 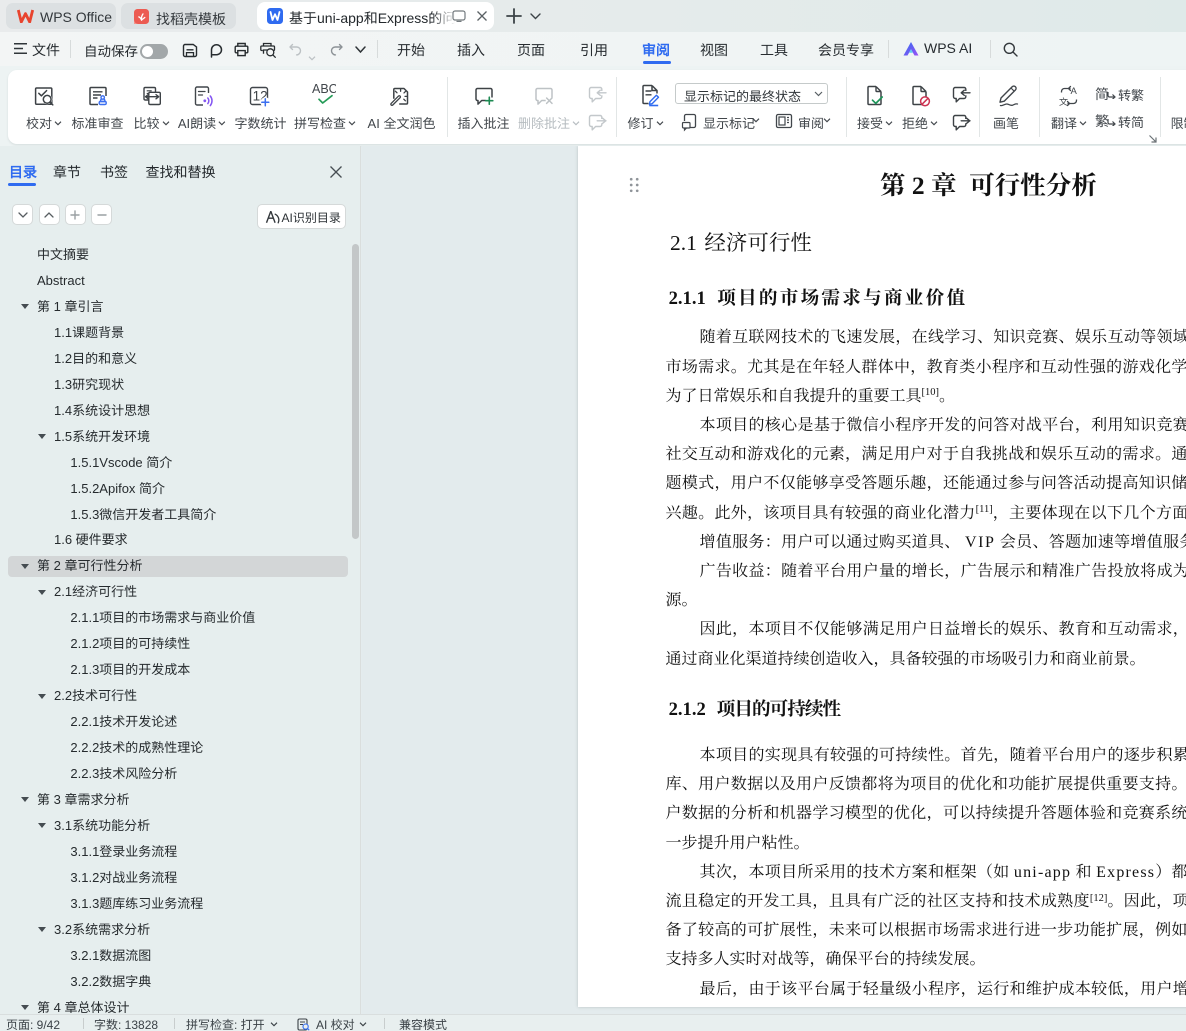 I want to click on svg-text: ABC, so click(x=324, y=89).